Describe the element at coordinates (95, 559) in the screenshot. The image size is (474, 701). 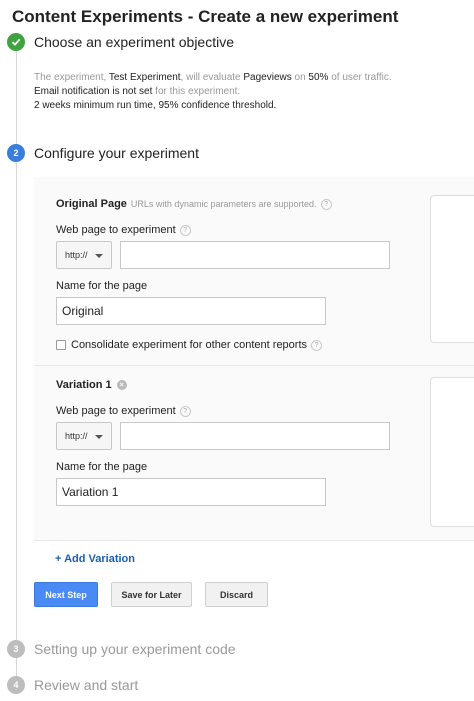
I see `add-variation-link: + Add Variation` at that location.